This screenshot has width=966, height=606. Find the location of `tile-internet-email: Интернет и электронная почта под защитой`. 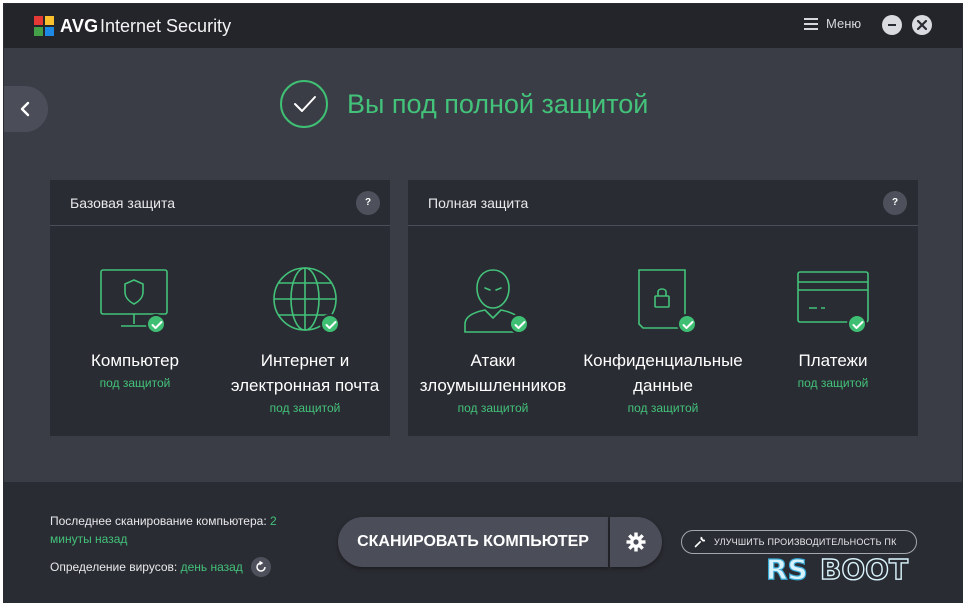

tile-internet-email: Интернет и электронная почта под защитой is located at coordinates (305, 340).